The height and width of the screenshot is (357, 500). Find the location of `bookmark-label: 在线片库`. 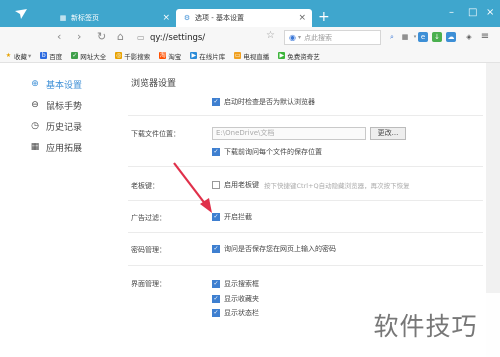

bookmark-label: 在线片库 is located at coordinates (212, 56).